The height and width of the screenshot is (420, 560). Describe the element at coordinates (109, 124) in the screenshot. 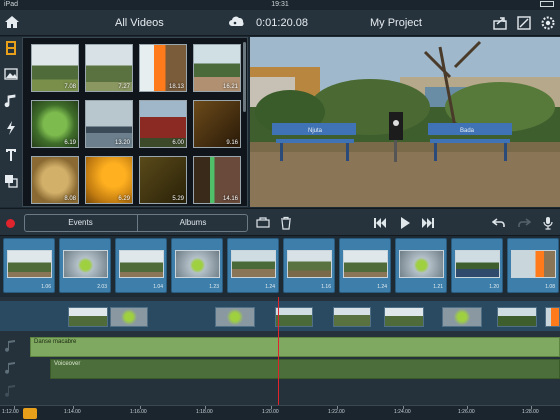

I see `media-thumbnail: 13.20` at that location.